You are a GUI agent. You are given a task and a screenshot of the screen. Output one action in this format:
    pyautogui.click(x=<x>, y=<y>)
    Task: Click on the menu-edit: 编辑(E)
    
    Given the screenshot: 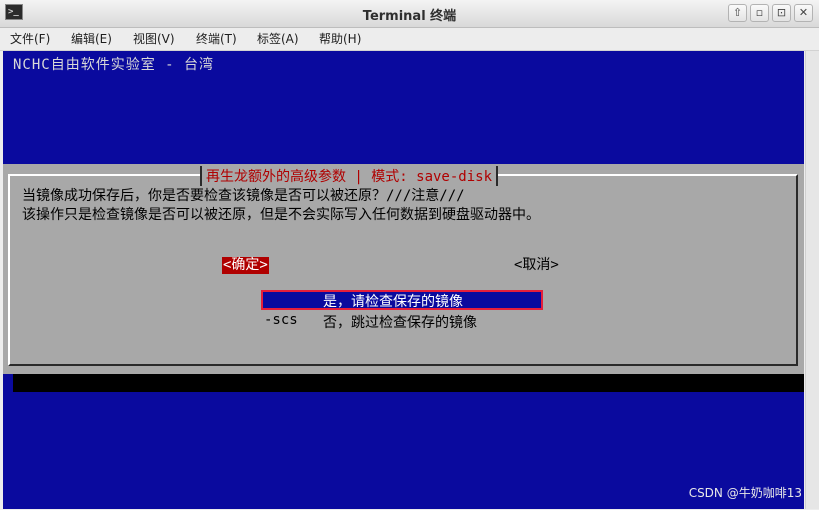 What is the action you would take?
    pyautogui.click(x=91, y=38)
    